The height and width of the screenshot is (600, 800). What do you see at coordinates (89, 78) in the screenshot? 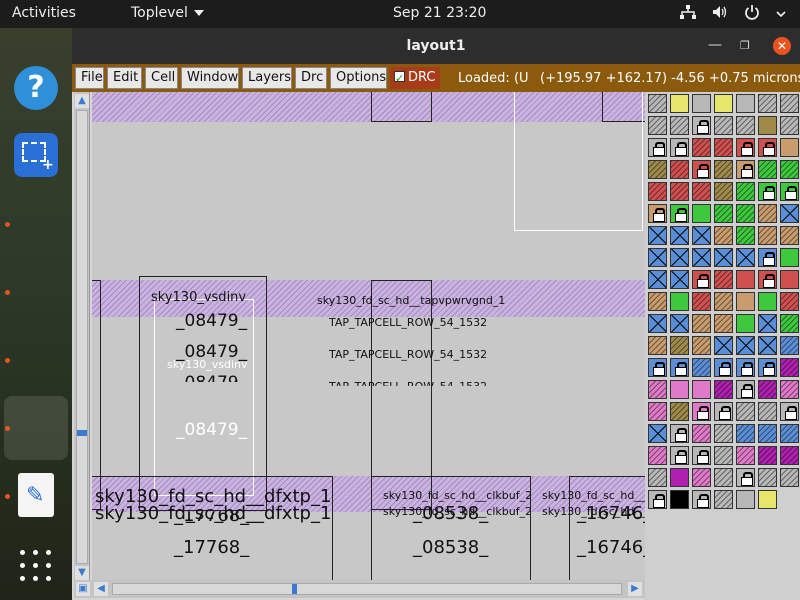
I see `menu-file: File` at bounding box center [89, 78].